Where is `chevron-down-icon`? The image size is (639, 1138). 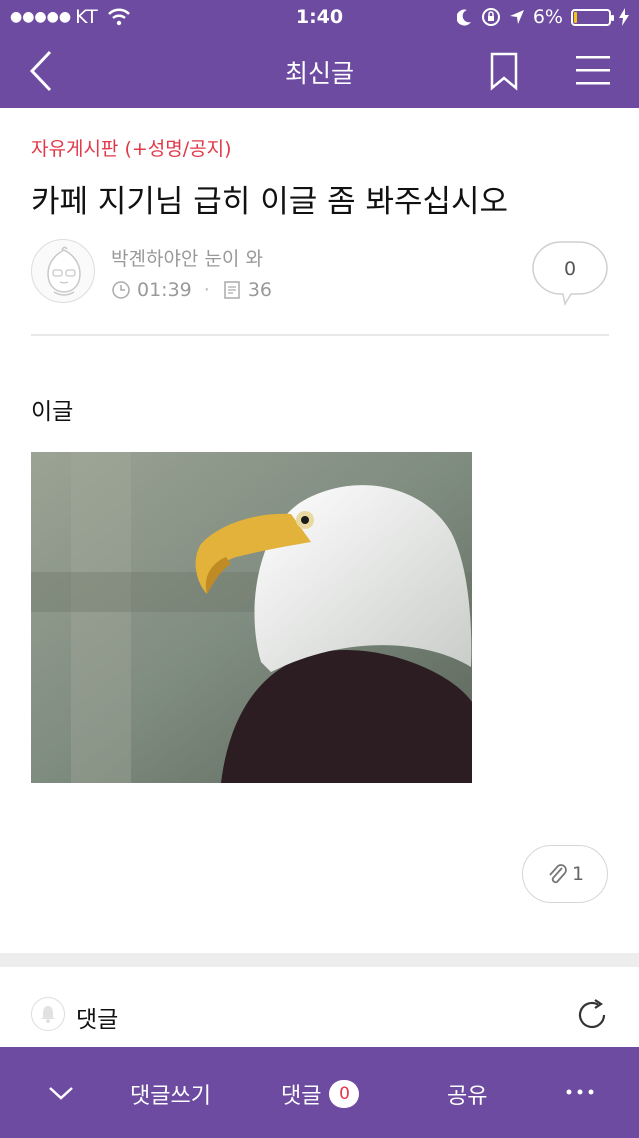 chevron-down-icon is located at coordinates (61, 1092).